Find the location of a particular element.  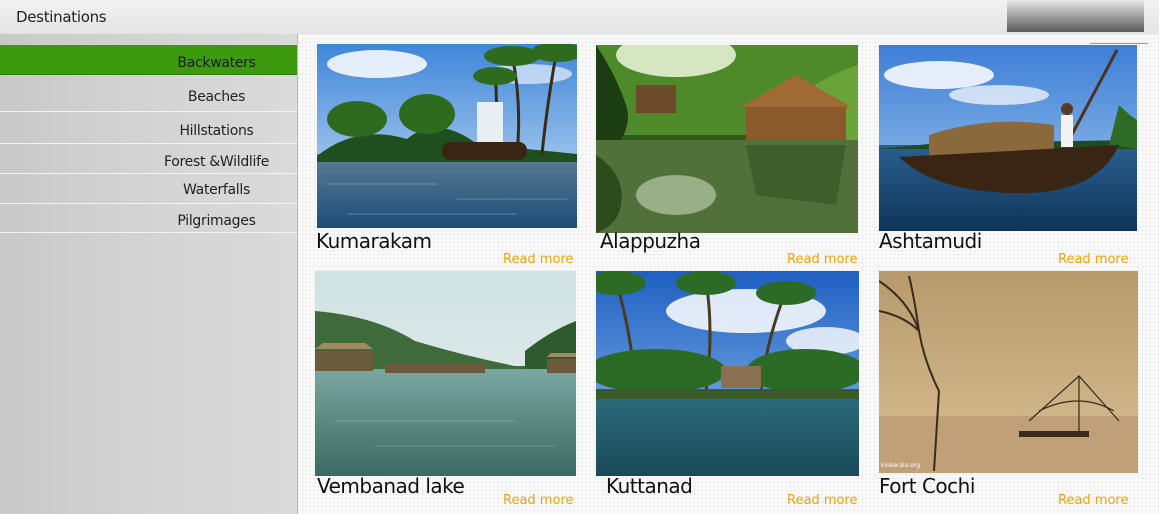

svg-text: kinkerala.org is located at coordinates (900, 465).